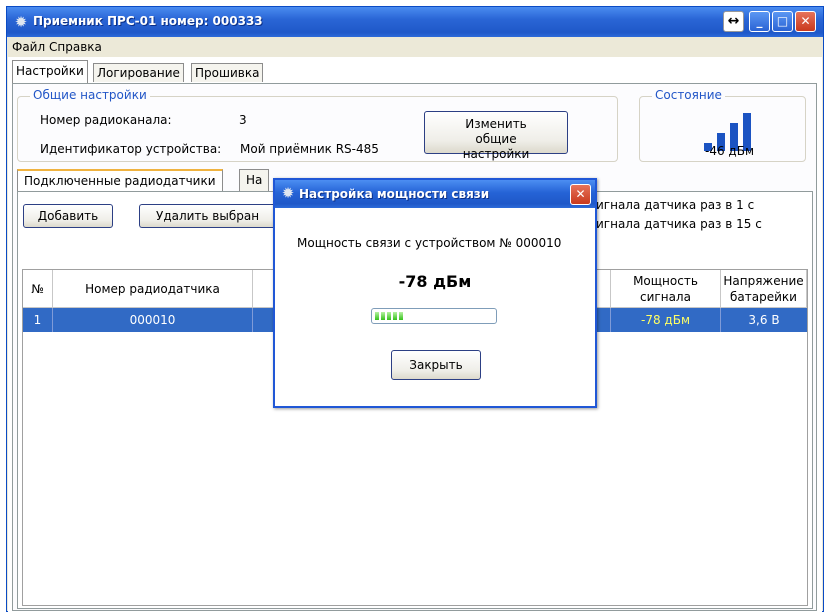 Image resolution: width=826 pixels, height=614 pixels. I want to click on resize-button: ↔, so click(733, 21).